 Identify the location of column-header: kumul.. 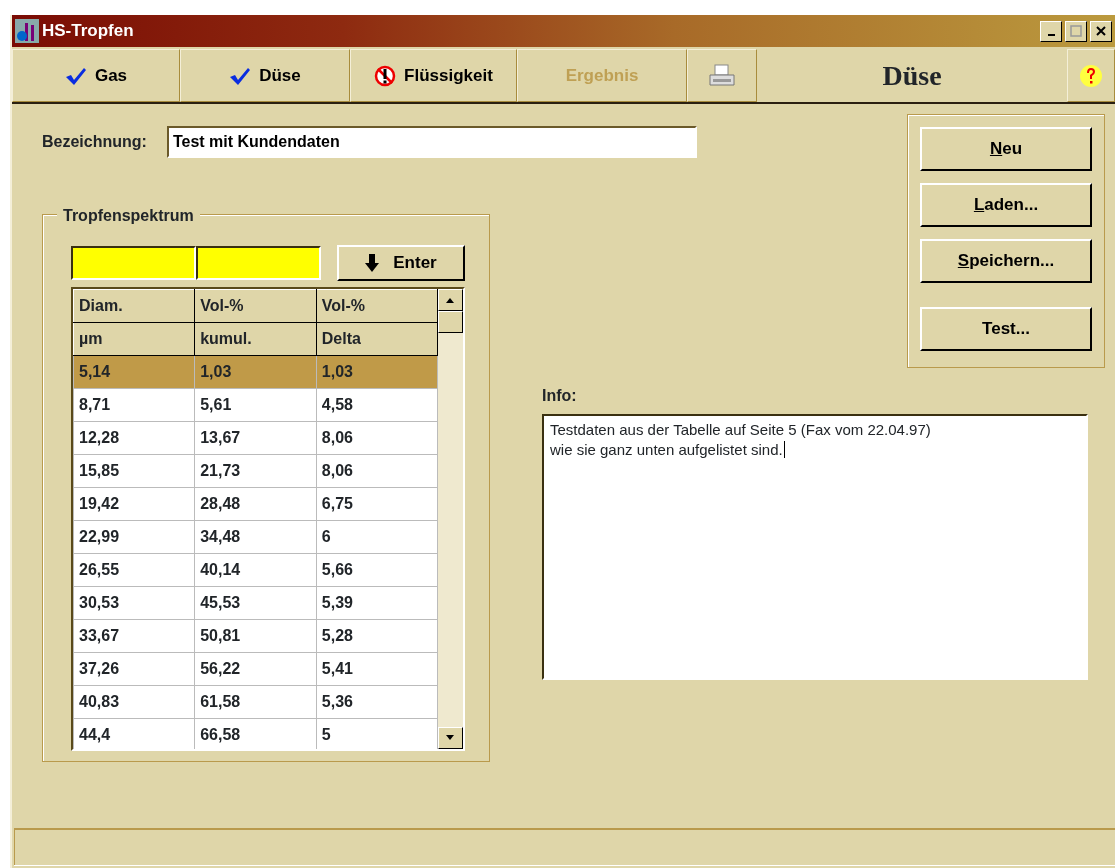
(255, 339).